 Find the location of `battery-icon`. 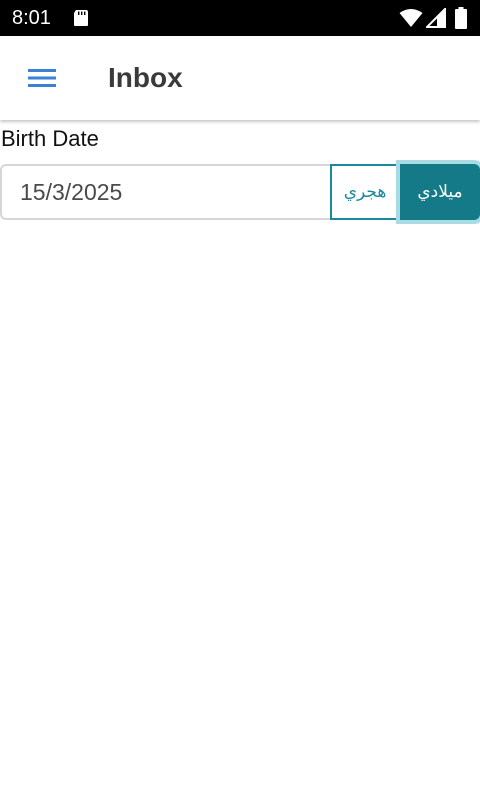

battery-icon is located at coordinates (461, 18).